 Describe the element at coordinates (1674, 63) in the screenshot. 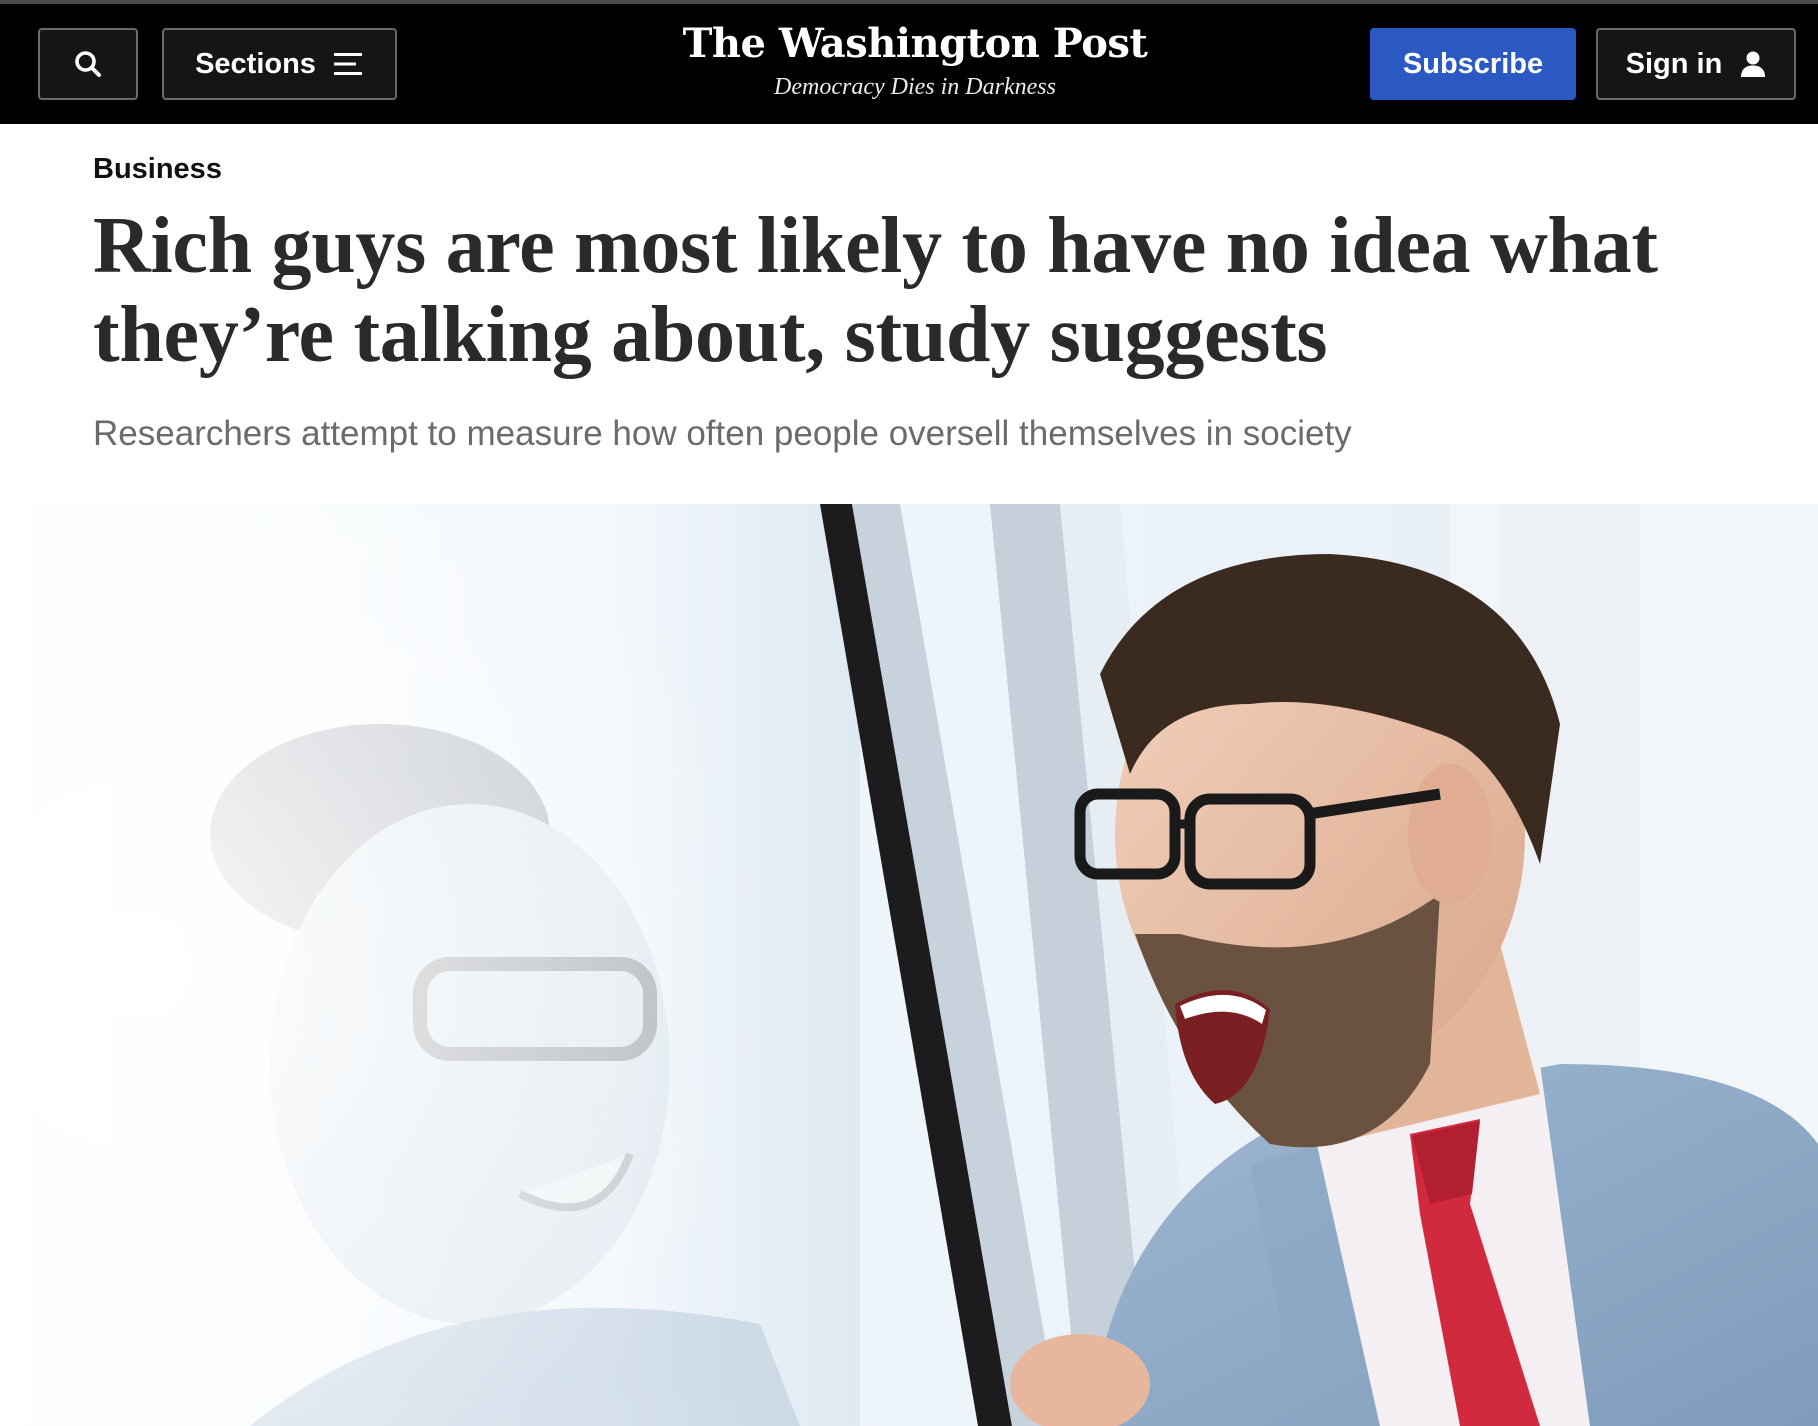

I see `sign-in-label: Sign in` at that location.